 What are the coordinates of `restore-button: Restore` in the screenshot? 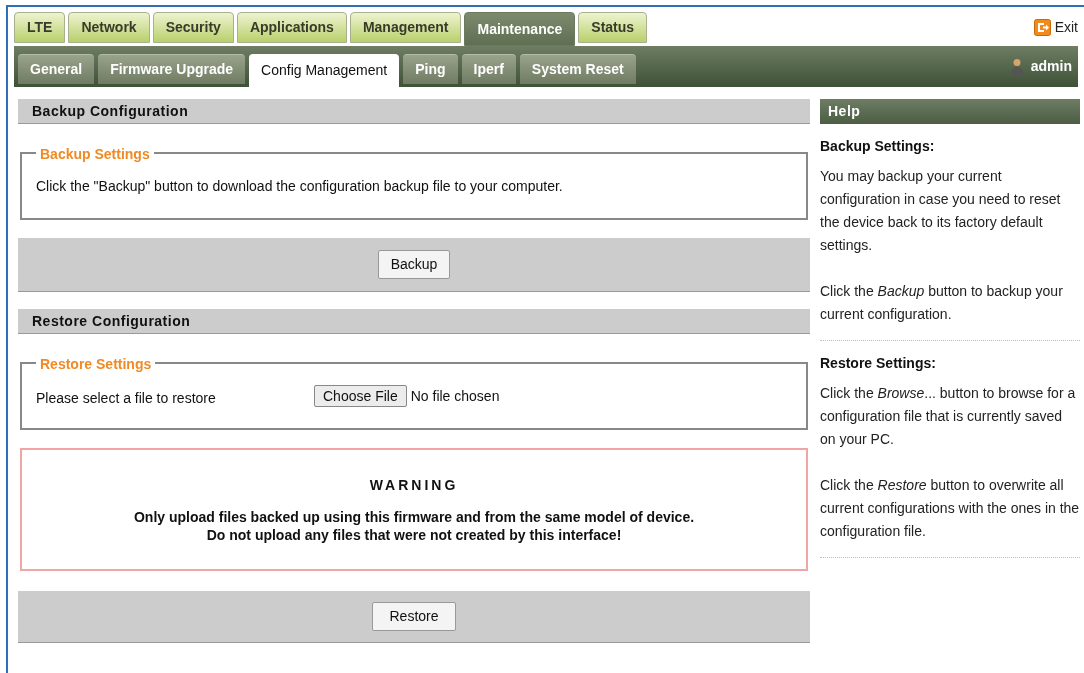 It's located at (414, 616).